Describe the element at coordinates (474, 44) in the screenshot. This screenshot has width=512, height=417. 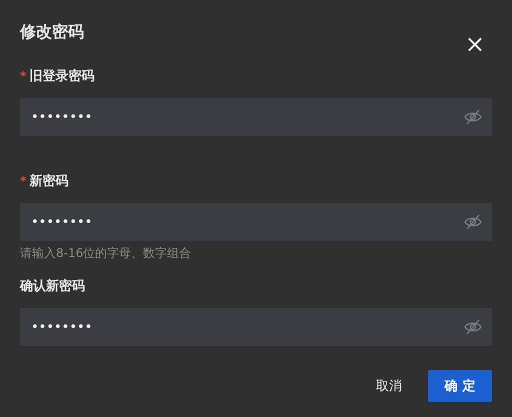
I see `close-button: ×` at that location.